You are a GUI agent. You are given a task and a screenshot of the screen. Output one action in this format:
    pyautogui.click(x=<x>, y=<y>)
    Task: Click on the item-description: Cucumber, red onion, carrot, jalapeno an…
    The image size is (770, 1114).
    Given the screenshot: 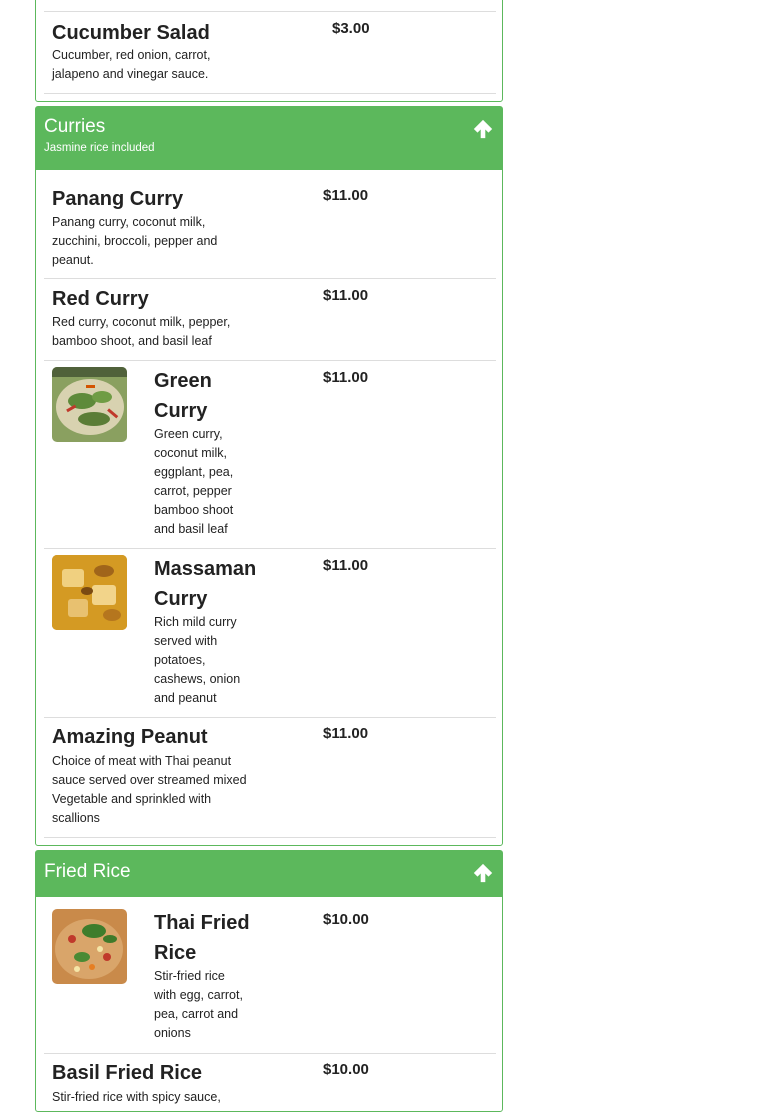 What is the action you would take?
    pyautogui.click(x=131, y=64)
    